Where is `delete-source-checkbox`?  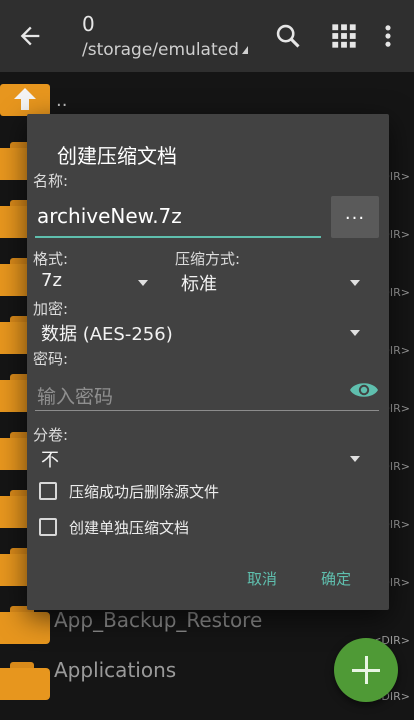
delete-source-checkbox is located at coordinates (48, 491).